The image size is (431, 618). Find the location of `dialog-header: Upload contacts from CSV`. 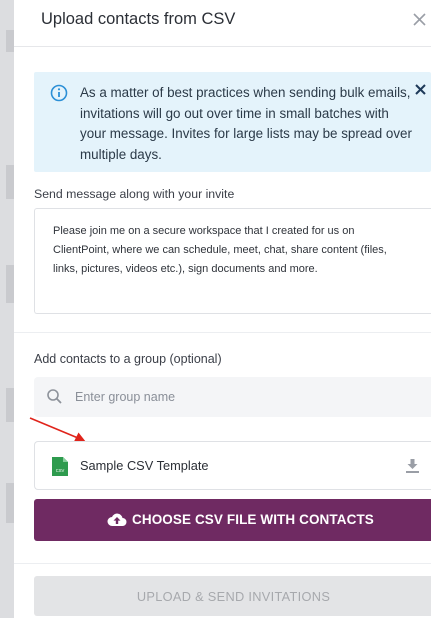

dialog-header: Upload contacts from CSV is located at coordinates (222, 23).